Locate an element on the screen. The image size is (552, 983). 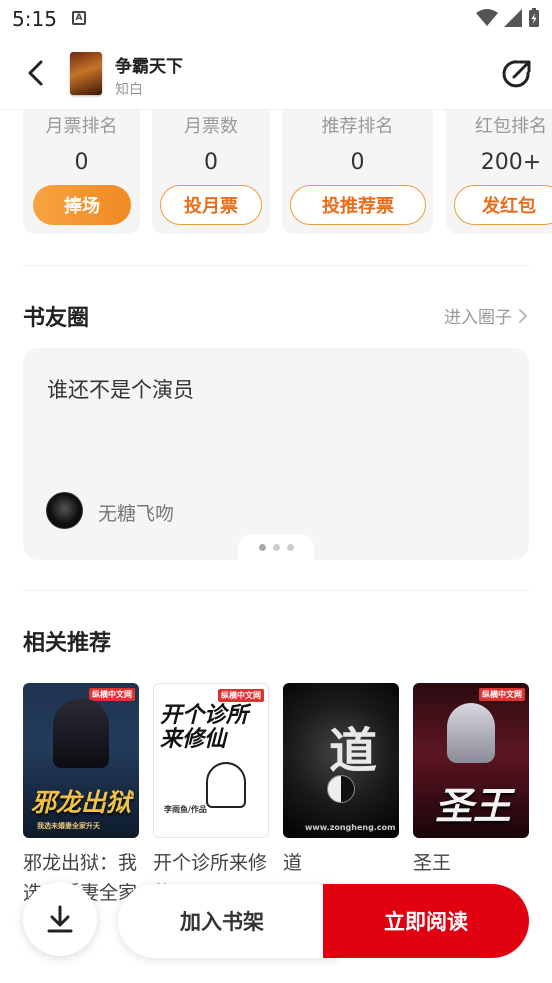
related-book-item: 纵横中文网 邪龙出狱 我选未婚妻全家升天 邪龙出狱：我选未婚妻全家升天 is located at coordinates (81, 795).